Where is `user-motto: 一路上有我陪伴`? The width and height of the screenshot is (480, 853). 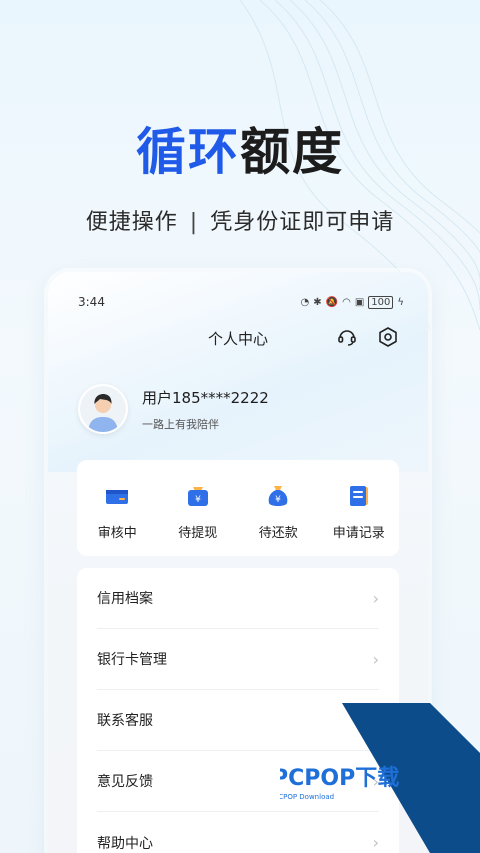 user-motto: 一路上有我陪伴 is located at coordinates (180, 424).